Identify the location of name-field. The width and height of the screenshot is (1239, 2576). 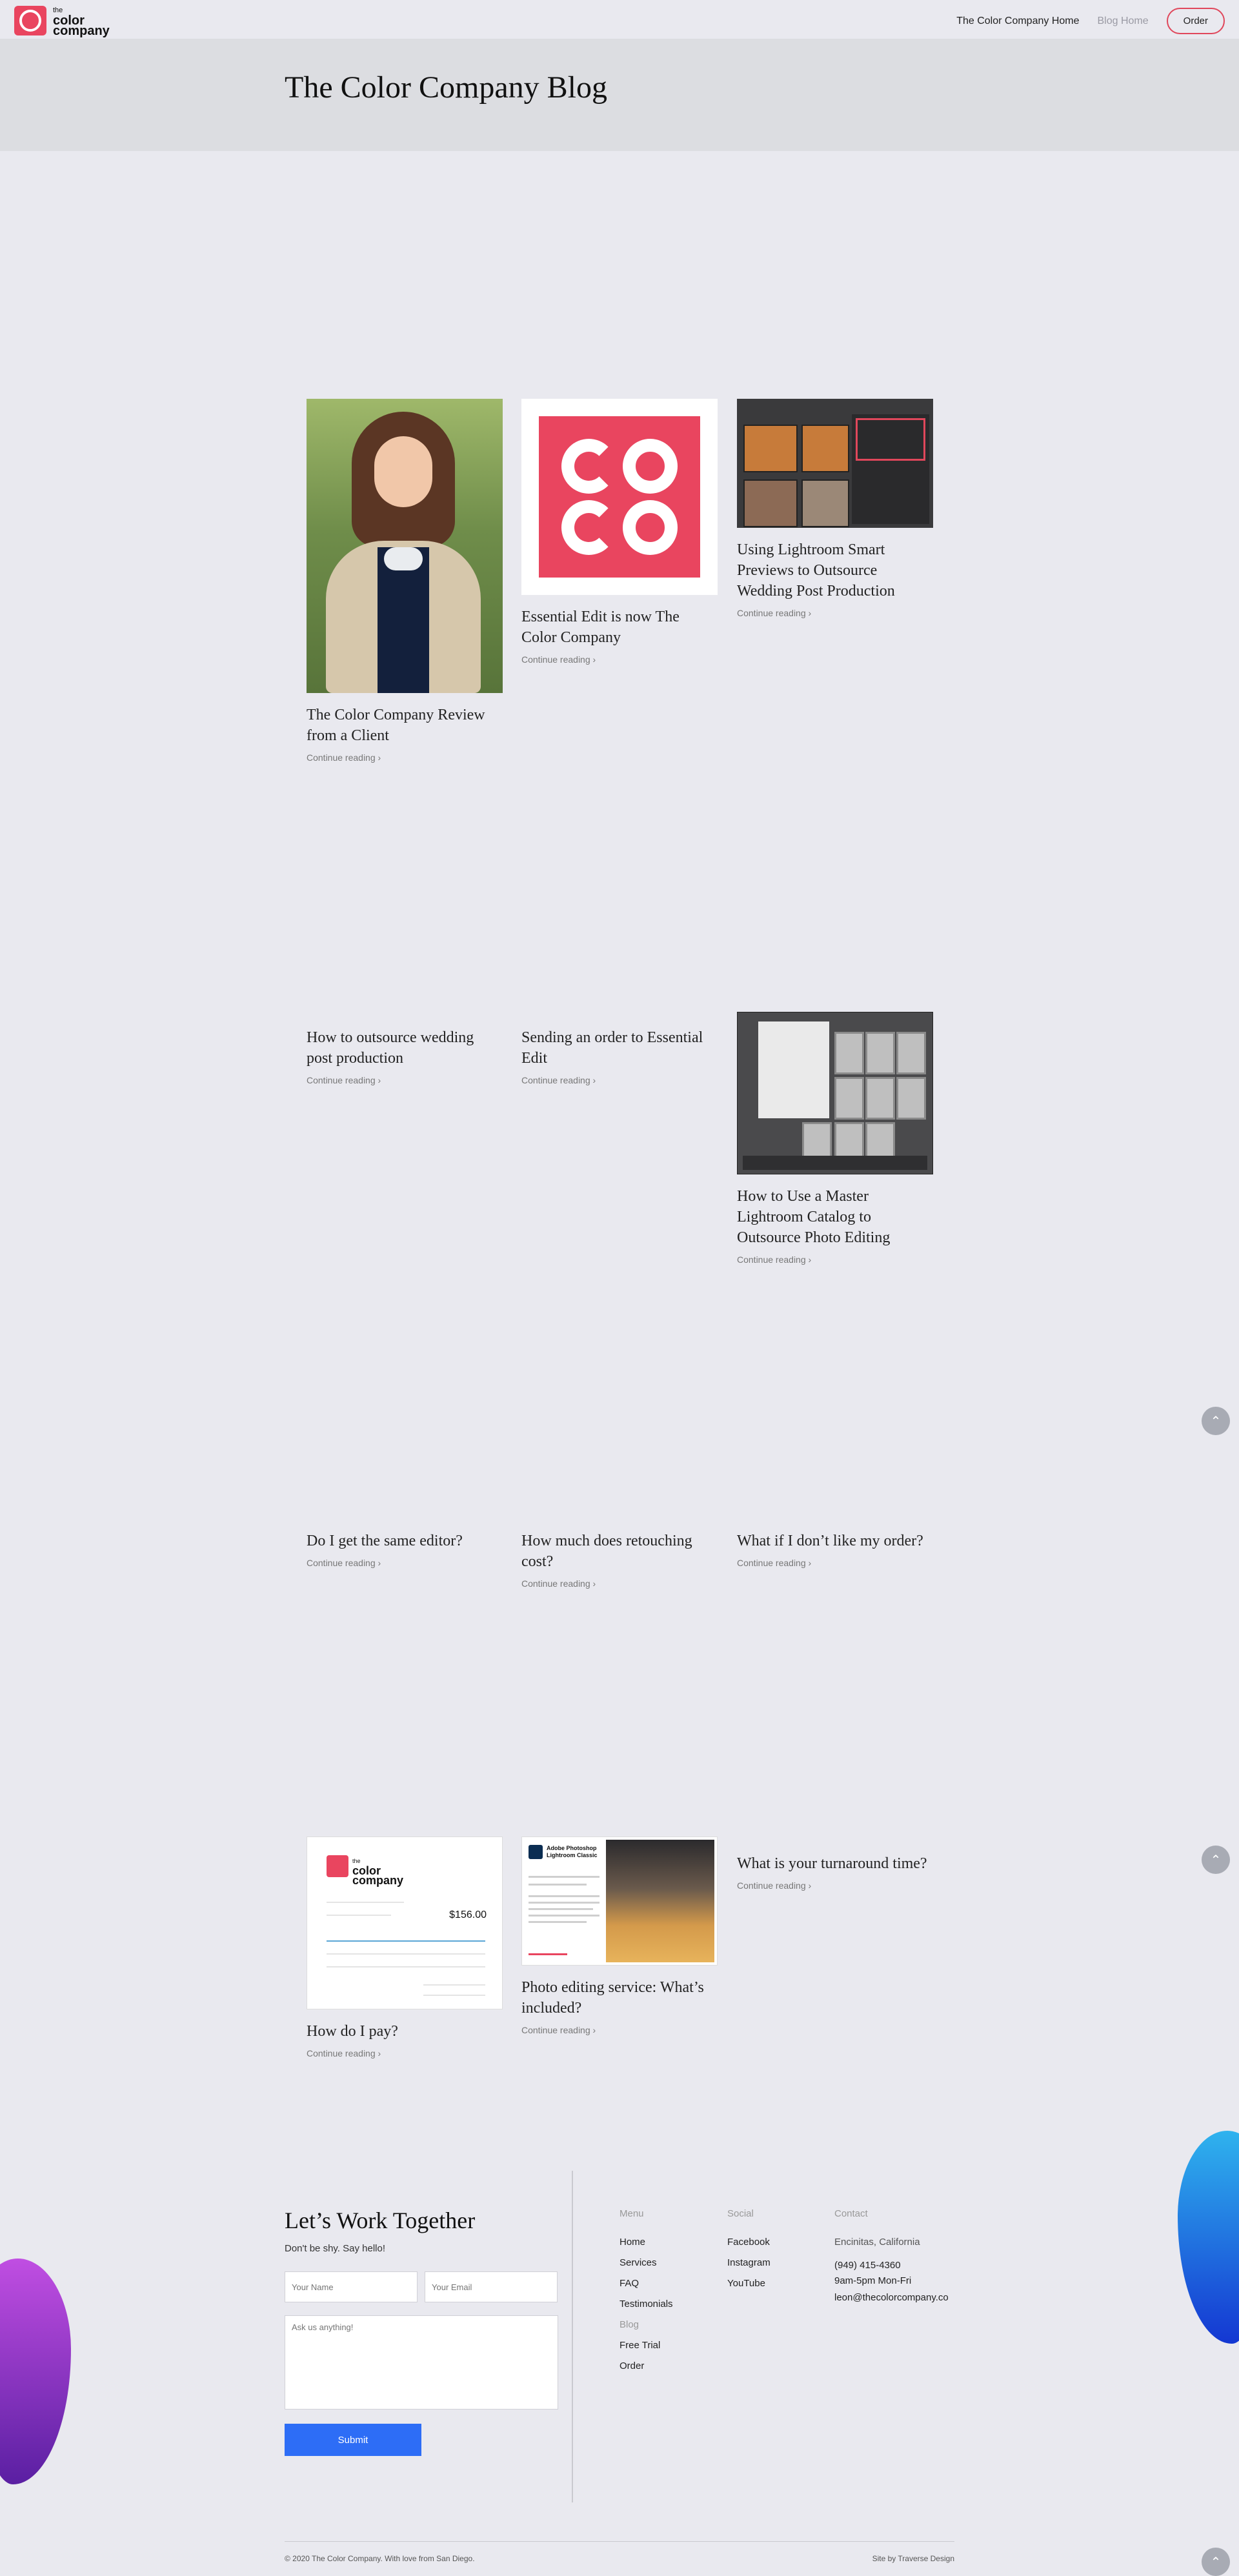
(351, 2286).